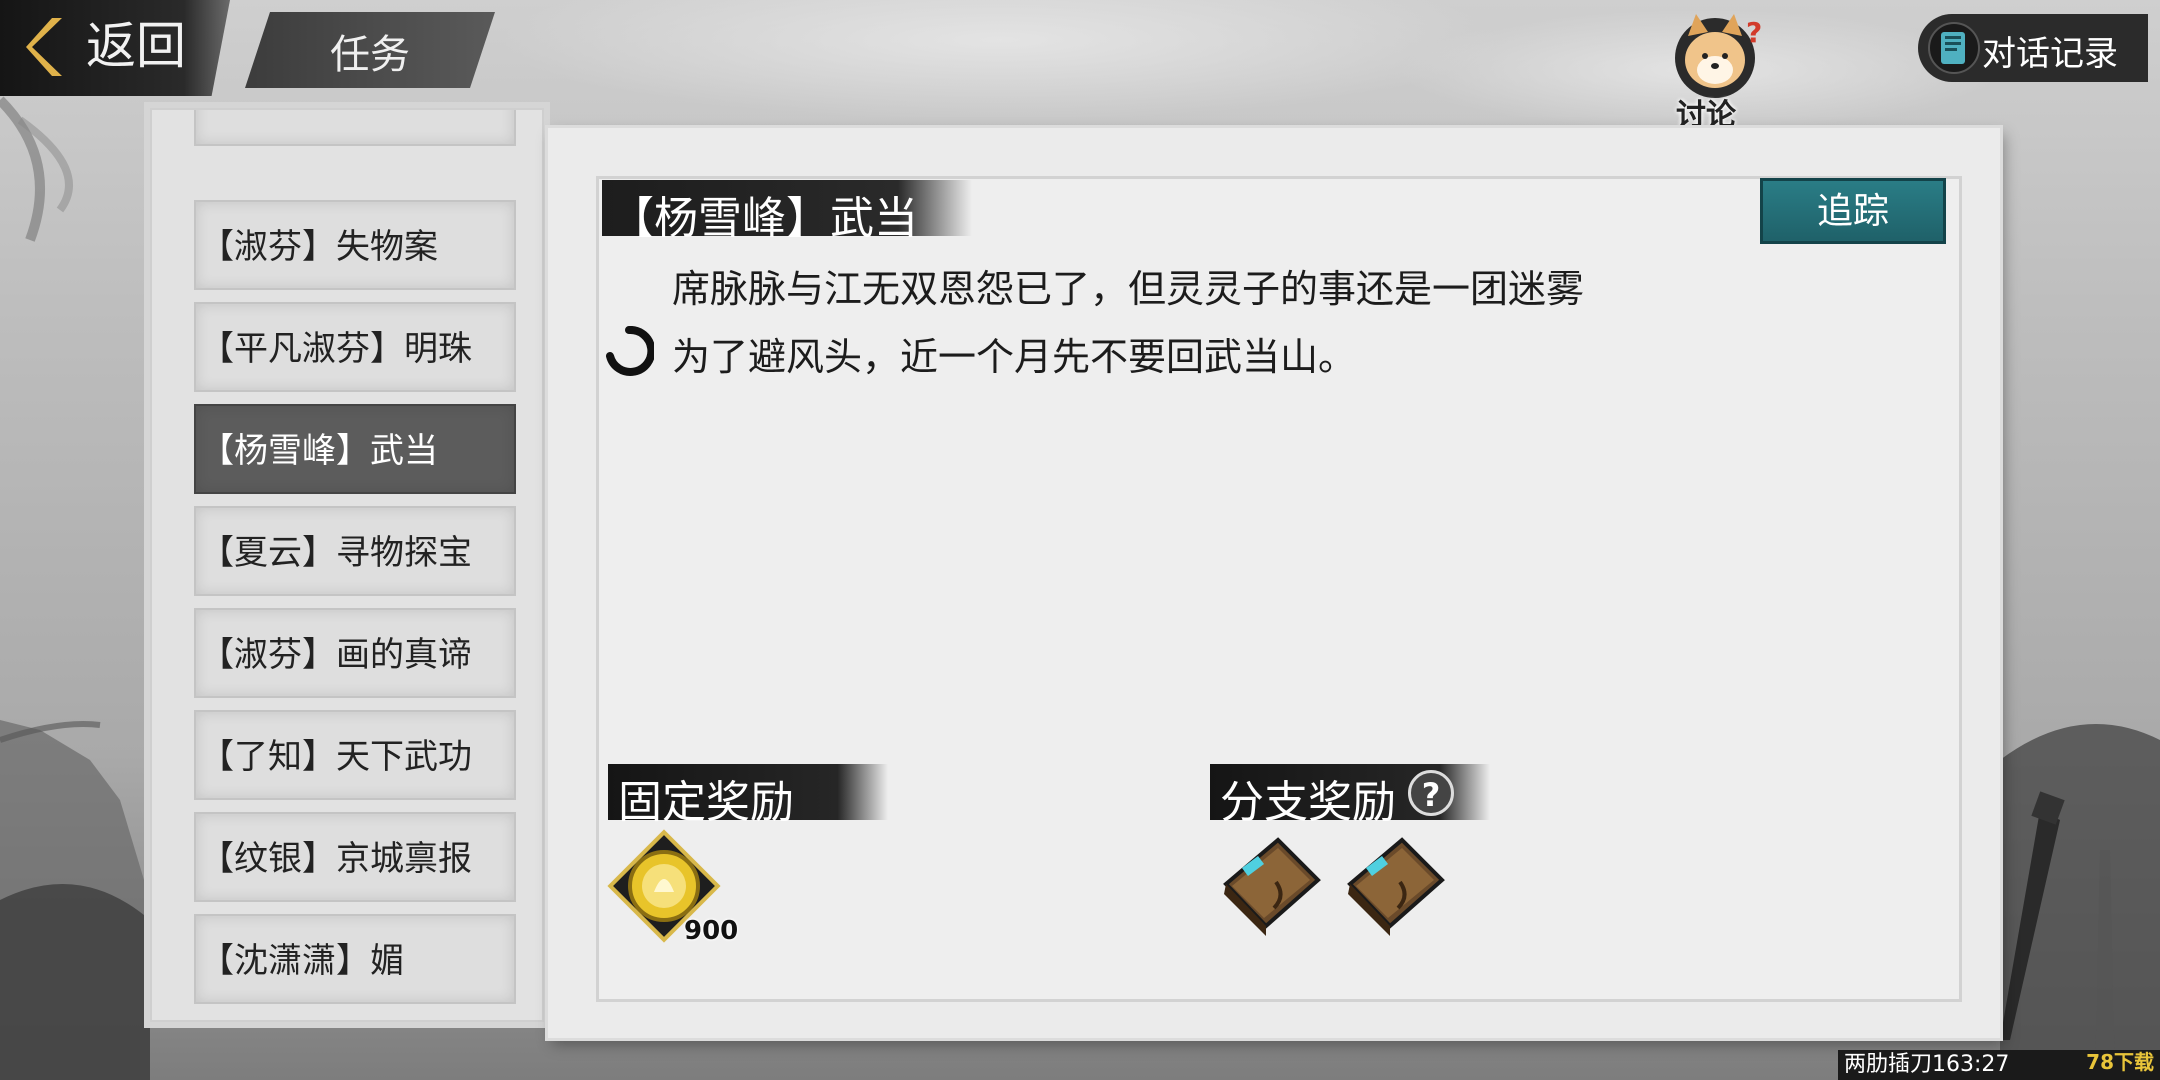 The width and height of the screenshot is (2160, 1080). Describe the element at coordinates (355, 347) in the screenshot. I see `quest-list-item: 【平凡淑芬】明珠` at that location.